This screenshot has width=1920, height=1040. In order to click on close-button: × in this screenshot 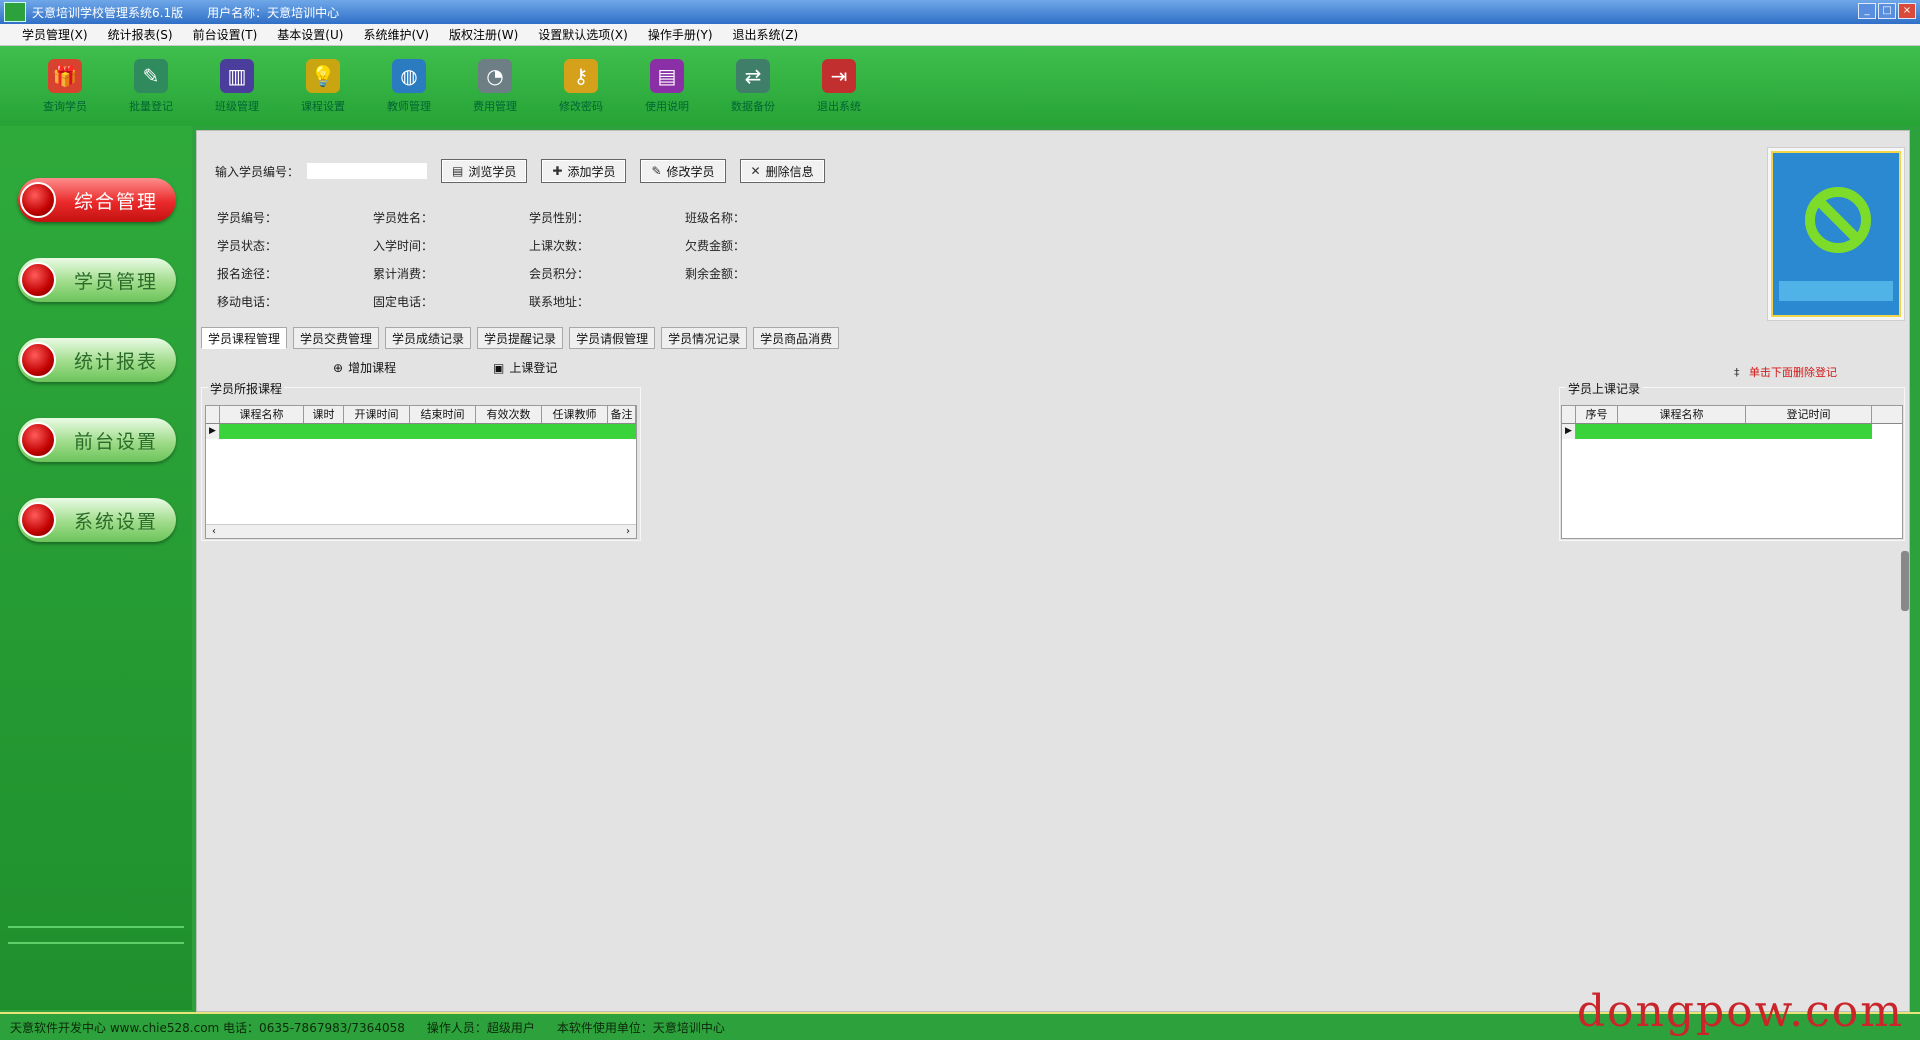, I will do `click(1907, 11)`.